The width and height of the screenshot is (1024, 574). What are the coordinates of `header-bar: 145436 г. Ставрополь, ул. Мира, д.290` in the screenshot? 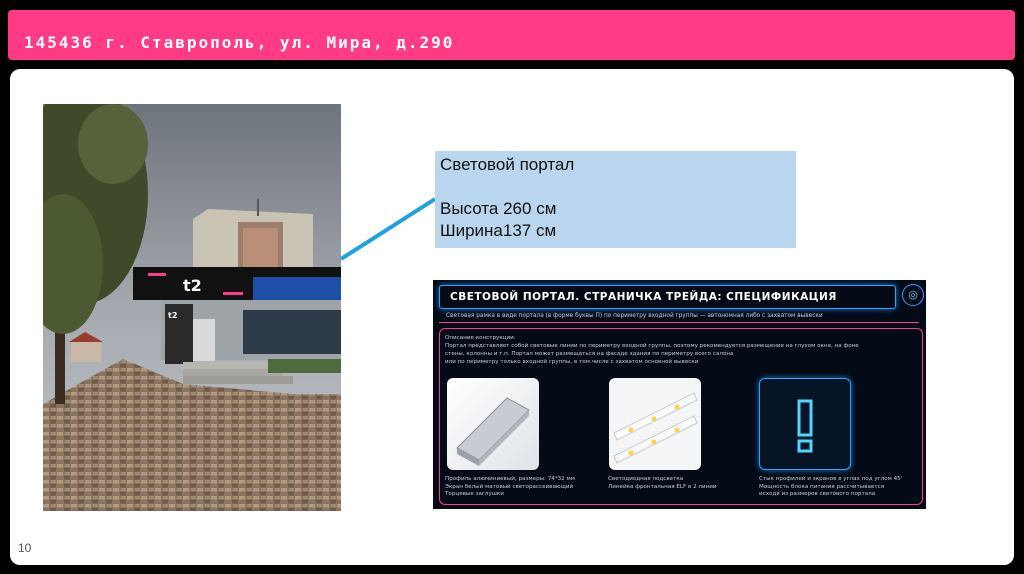 It's located at (511, 35).